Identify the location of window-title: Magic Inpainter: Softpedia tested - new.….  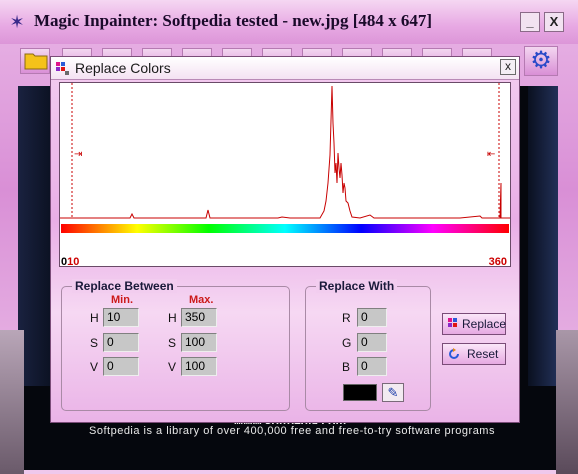
(233, 20).